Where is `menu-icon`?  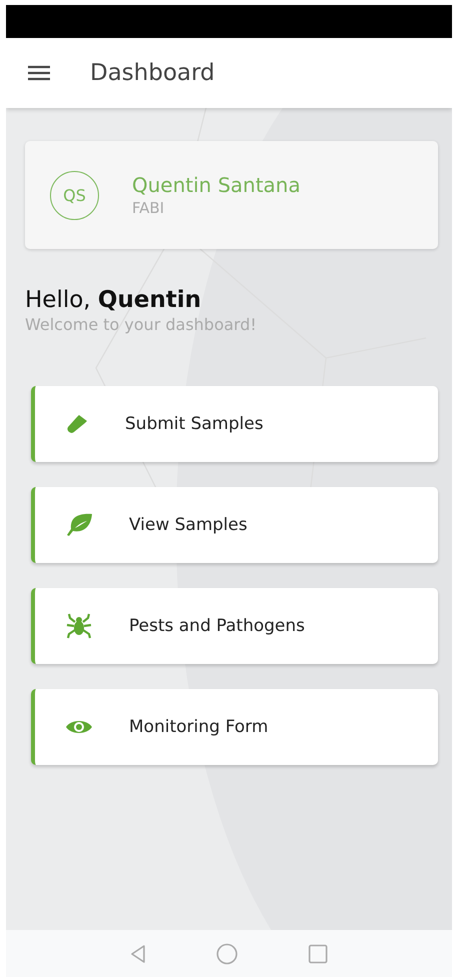
menu-icon is located at coordinates (39, 73).